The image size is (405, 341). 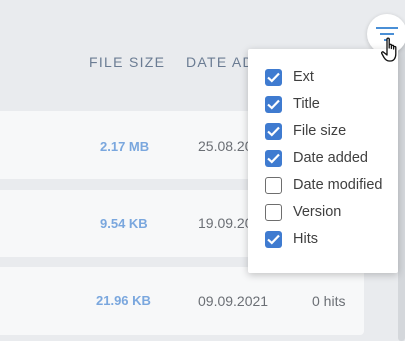 What do you see at coordinates (401, 189) in the screenshot?
I see `scrollbar` at bounding box center [401, 189].